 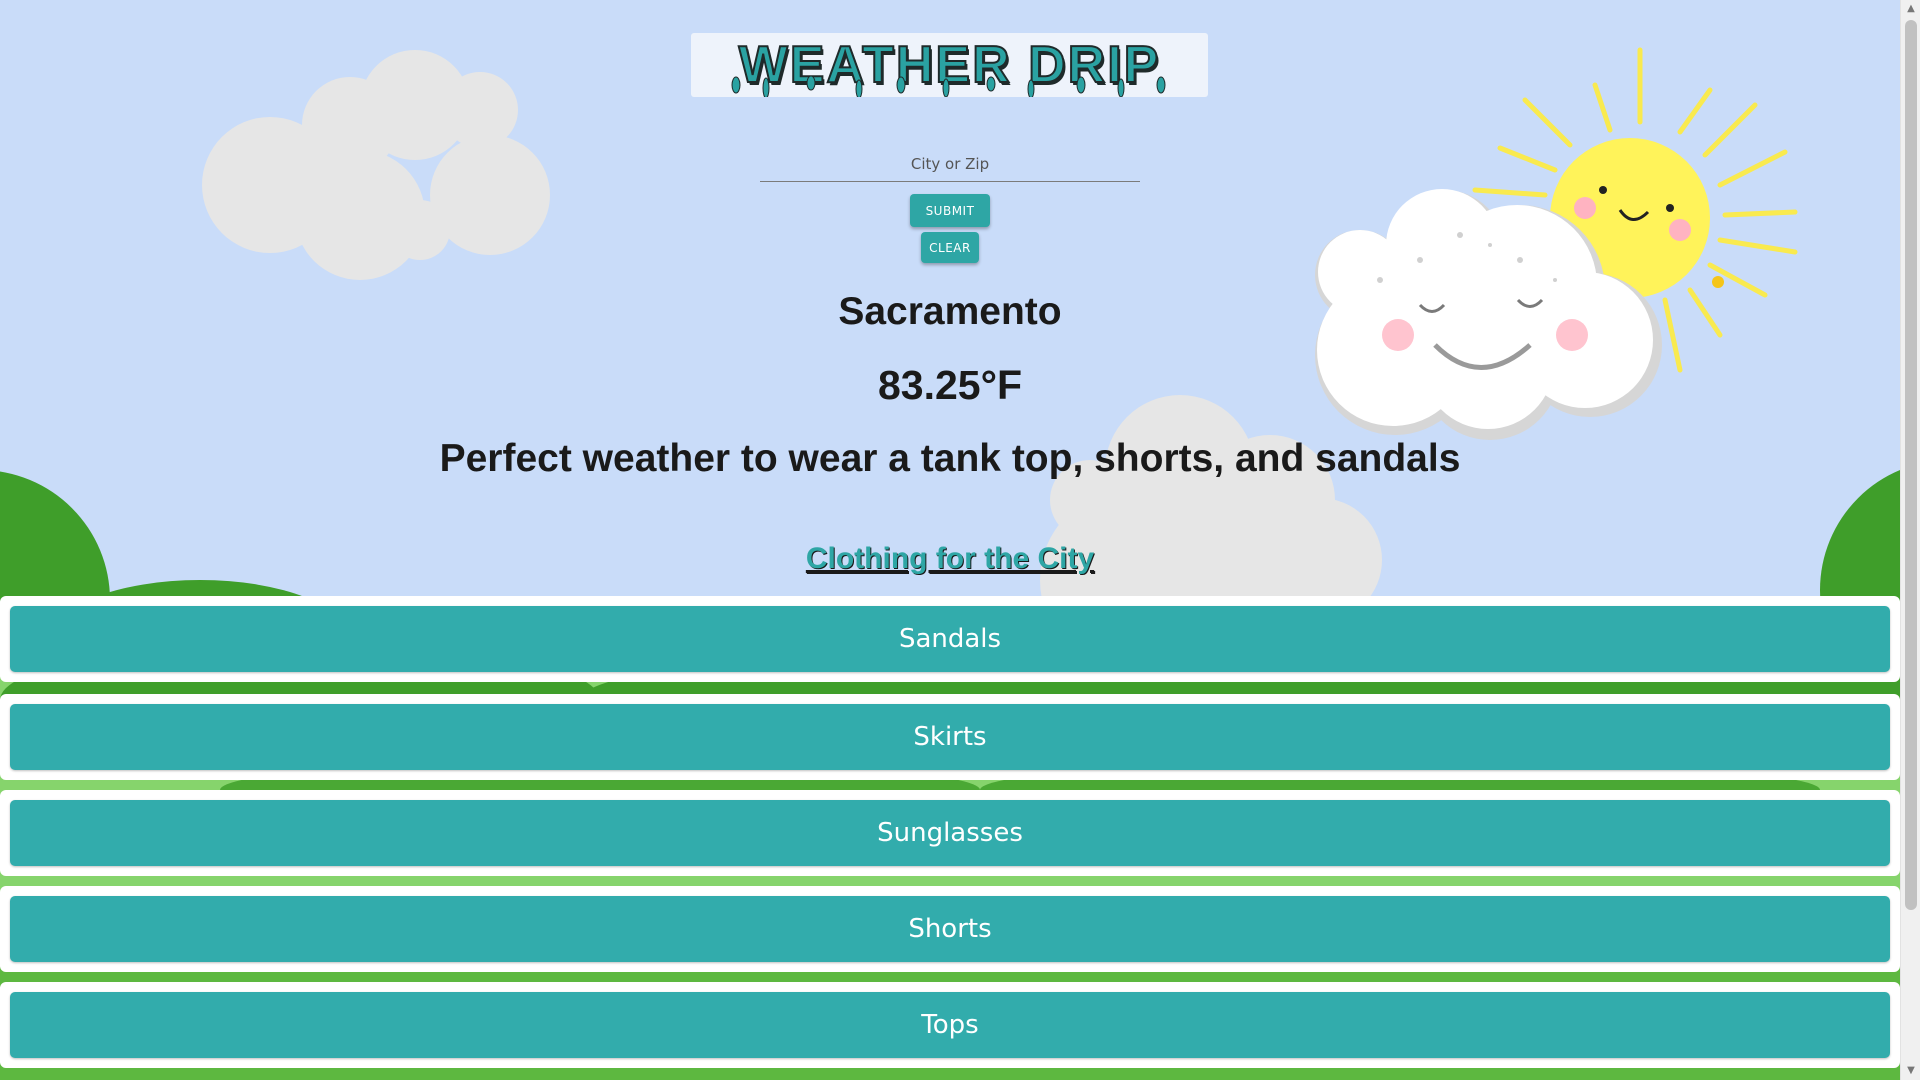 I want to click on clothing-item-shorts: Shorts, so click(x=950, y=929).